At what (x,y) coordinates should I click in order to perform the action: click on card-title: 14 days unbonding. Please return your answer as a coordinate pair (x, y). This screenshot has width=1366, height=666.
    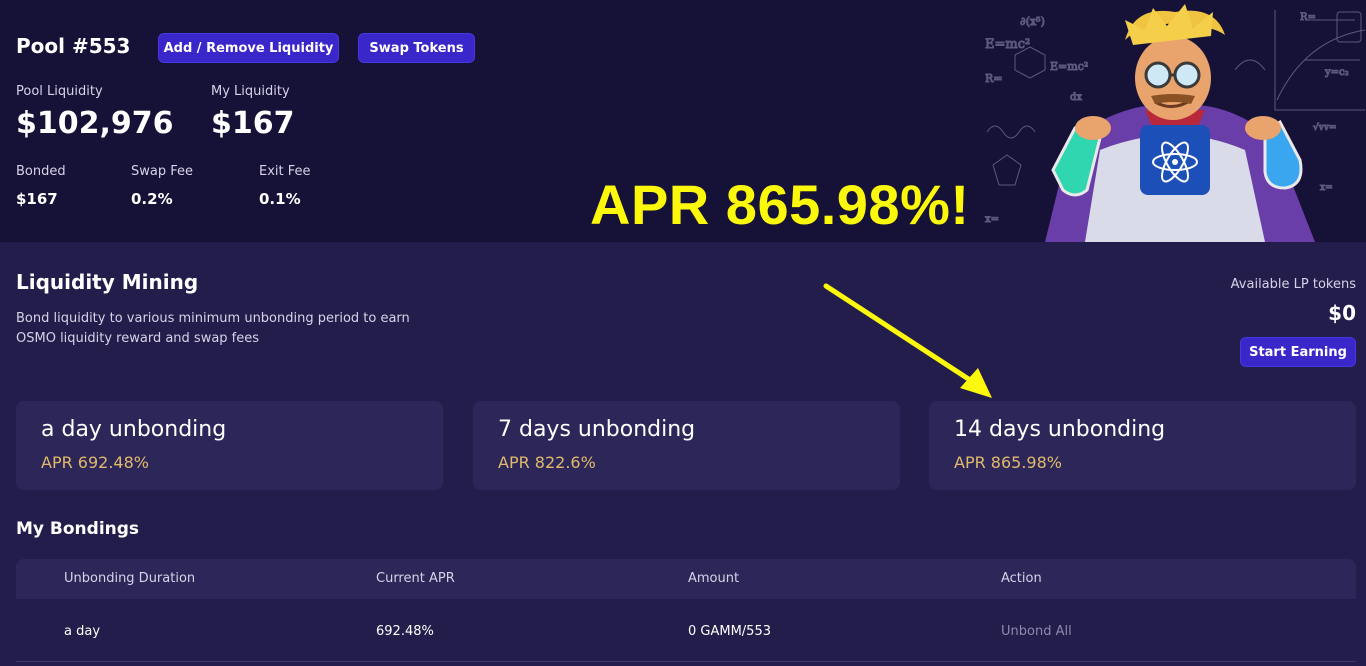
    Looking at the image, I should click on (1060, 429).